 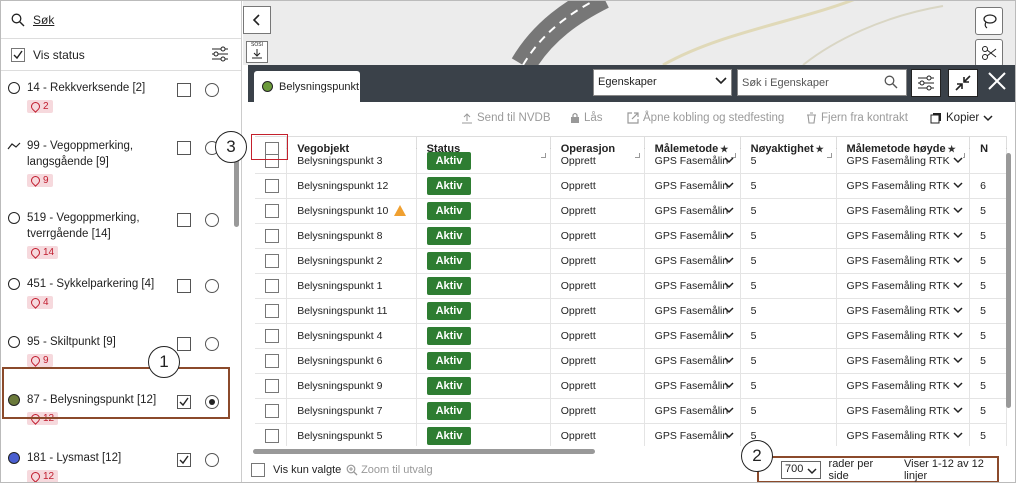 I want to click on show-status-checkbox, so click(x=18, y=54).